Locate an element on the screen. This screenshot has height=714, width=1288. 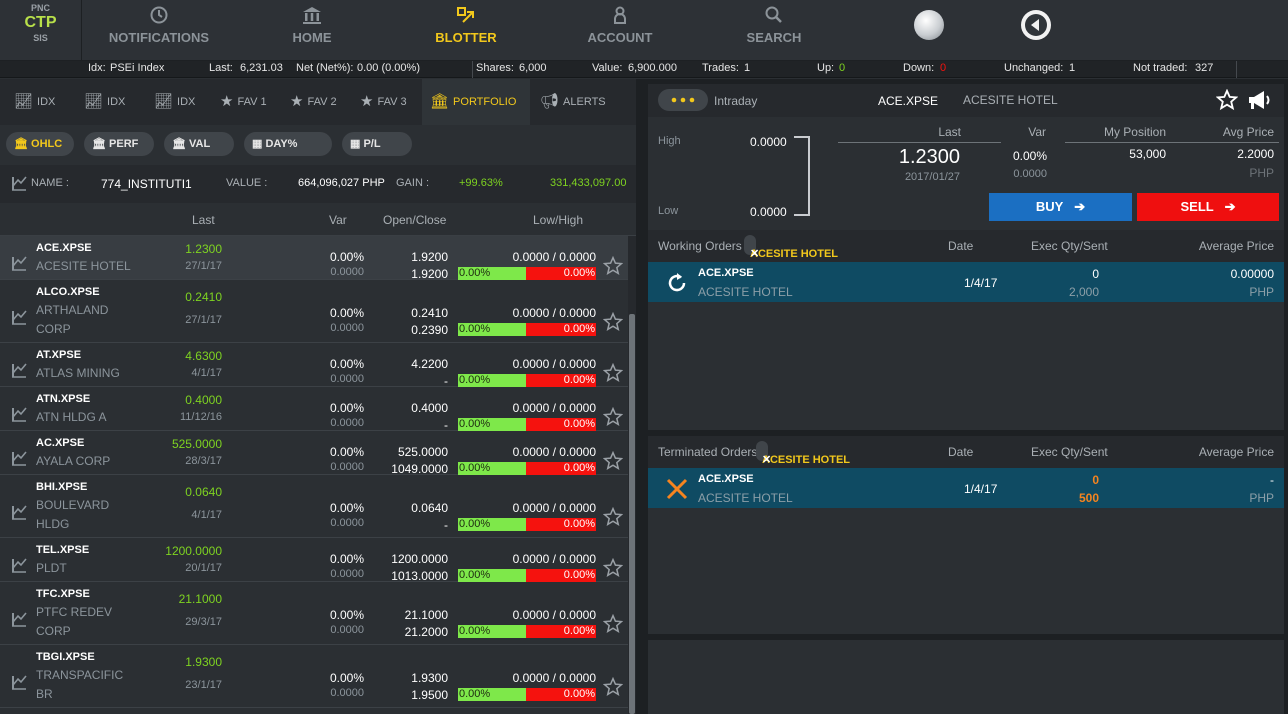
bank-icon is located at coordinates (312, 15).